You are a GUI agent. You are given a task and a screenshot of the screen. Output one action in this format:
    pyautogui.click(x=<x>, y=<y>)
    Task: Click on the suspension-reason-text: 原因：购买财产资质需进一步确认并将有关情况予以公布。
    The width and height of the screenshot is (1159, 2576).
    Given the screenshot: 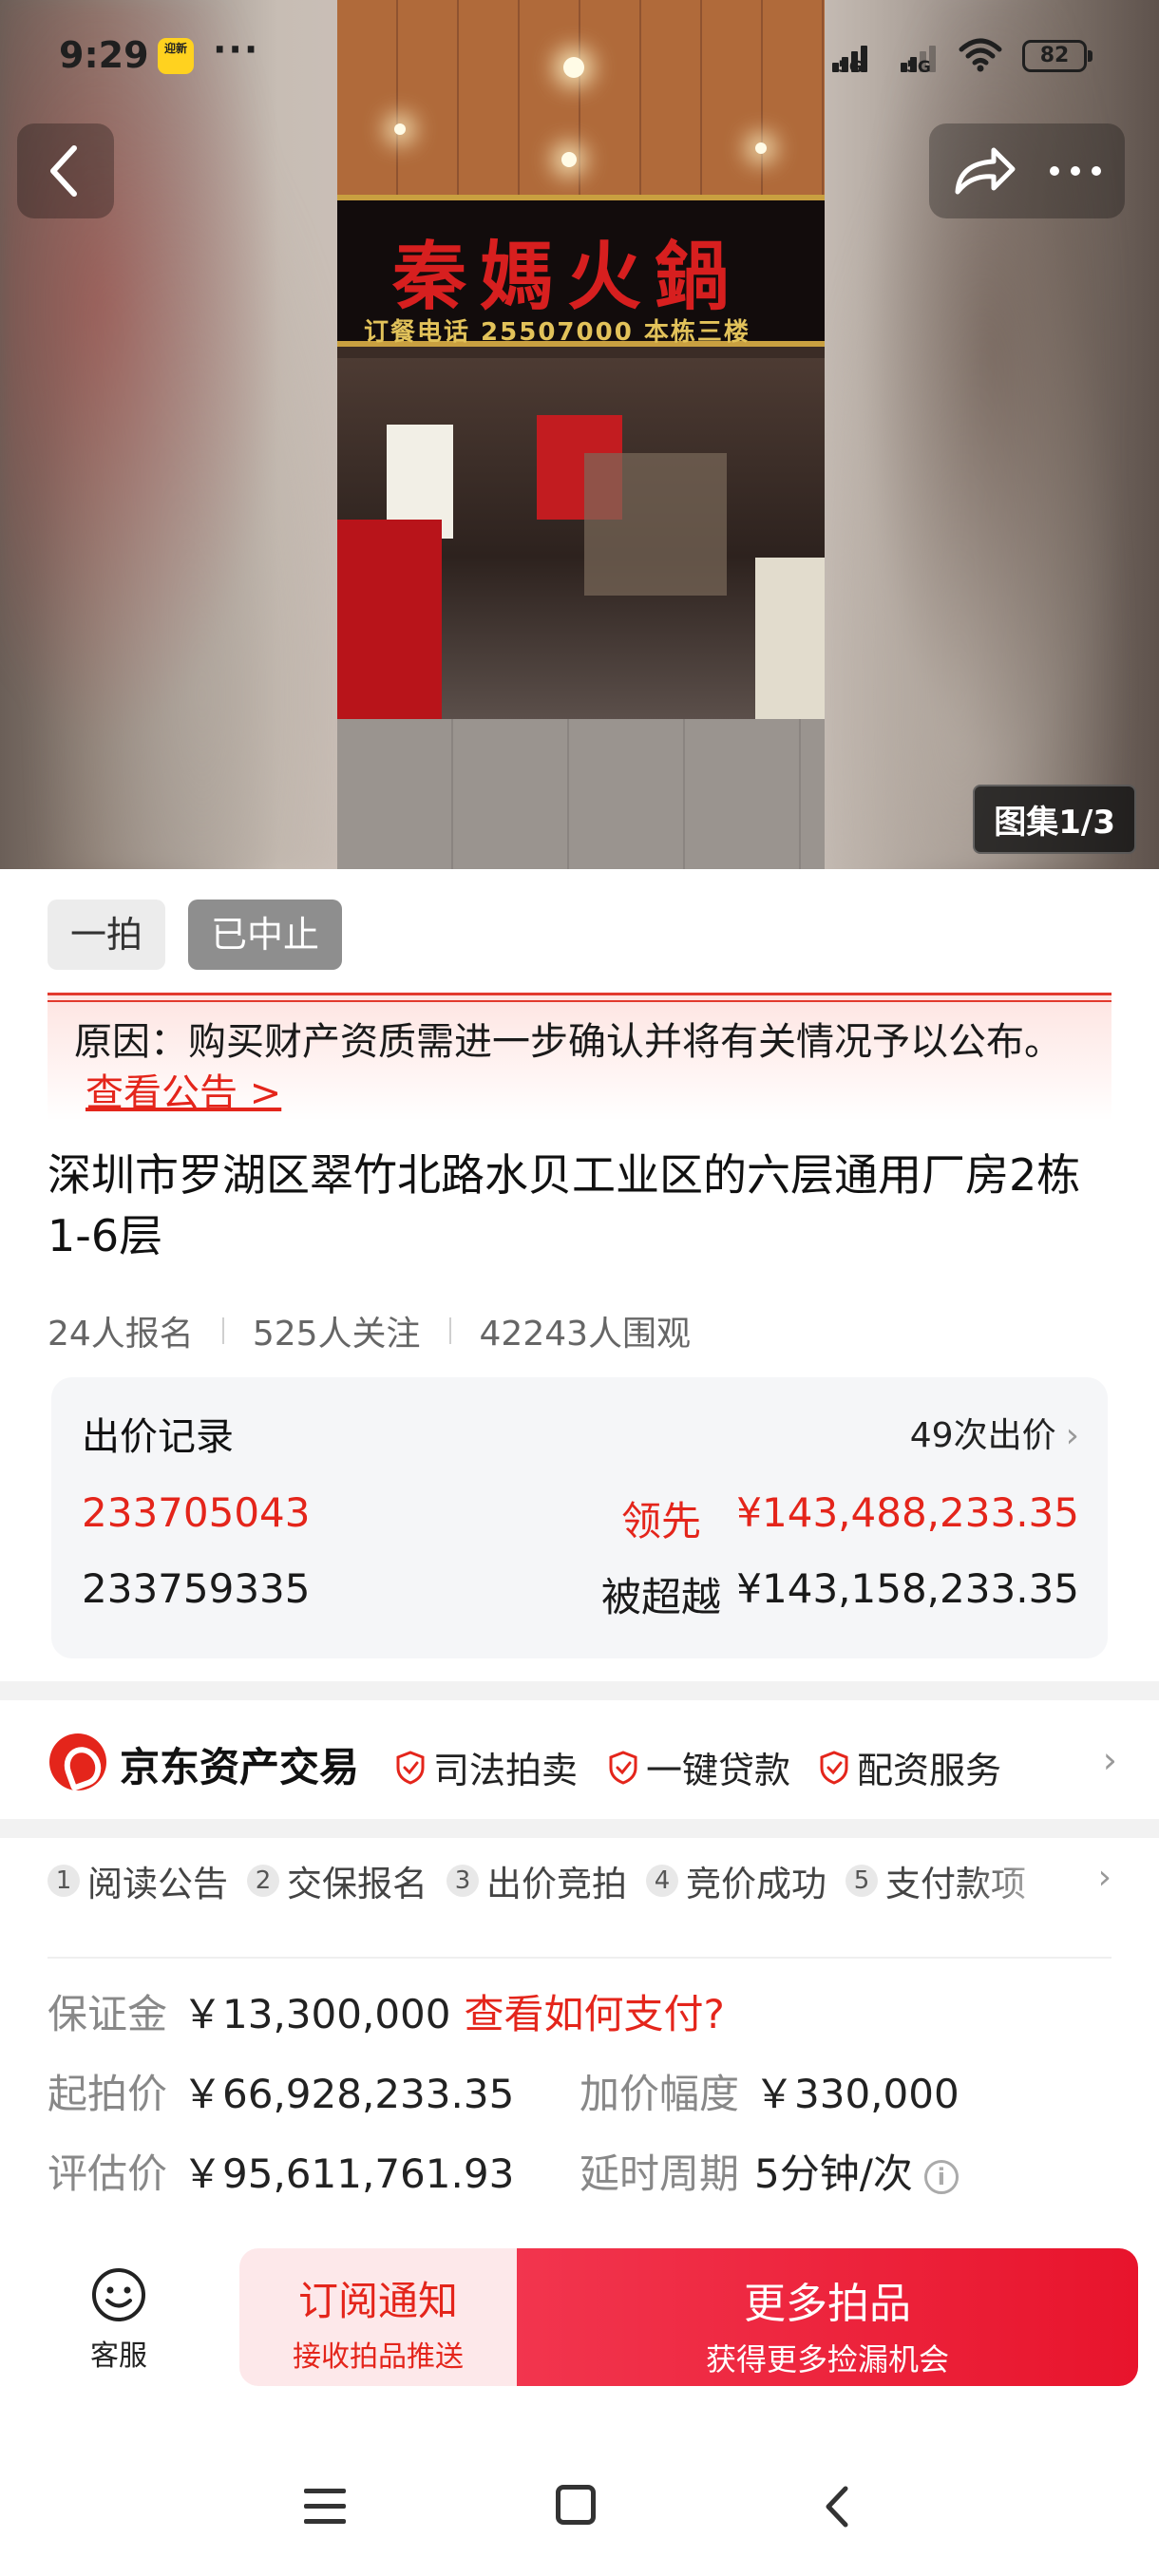 What is the action you would take?
    pyautogui.click(x=568, y=1042)
    